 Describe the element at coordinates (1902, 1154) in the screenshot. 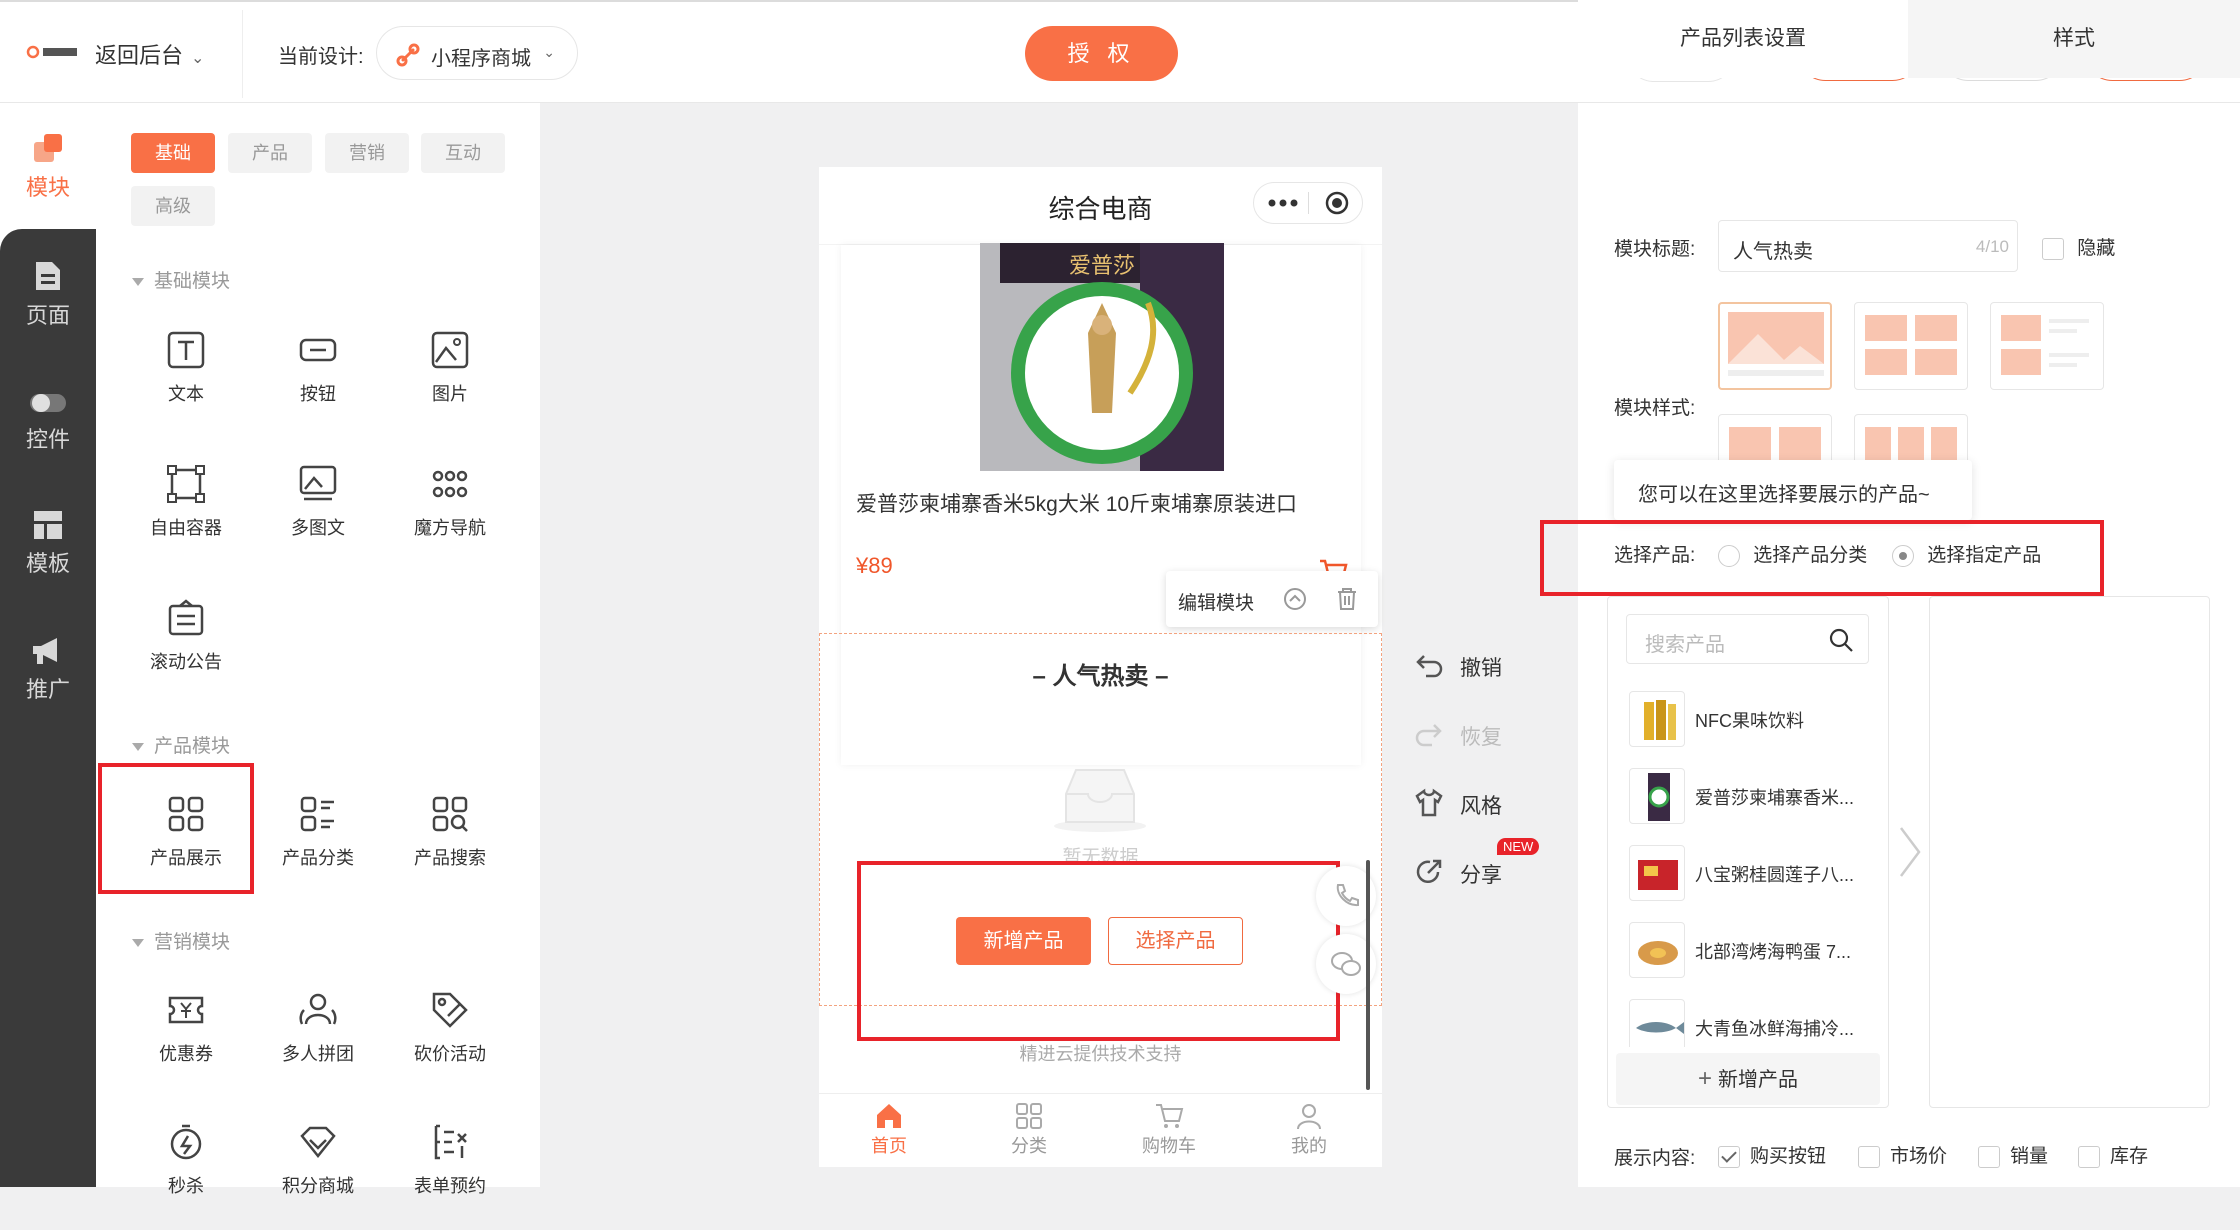

I see `display-market-price-checkbox: 市场价` at that location.